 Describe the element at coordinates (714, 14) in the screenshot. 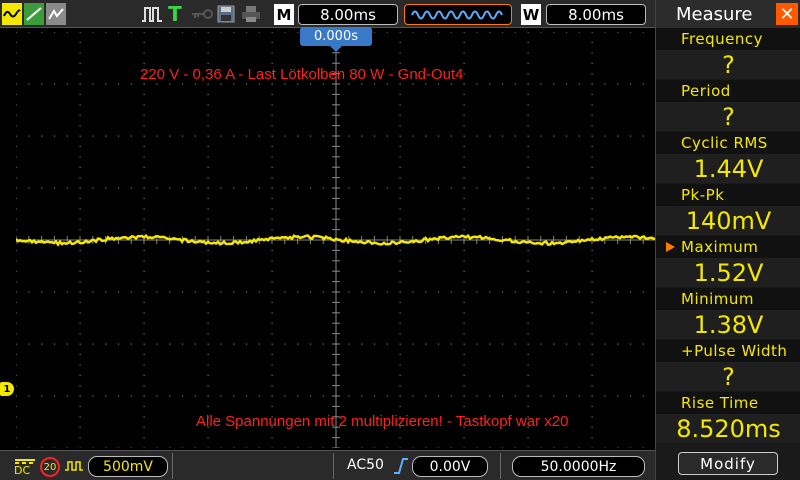

I see `measure-panel-title: Measure` at that location.